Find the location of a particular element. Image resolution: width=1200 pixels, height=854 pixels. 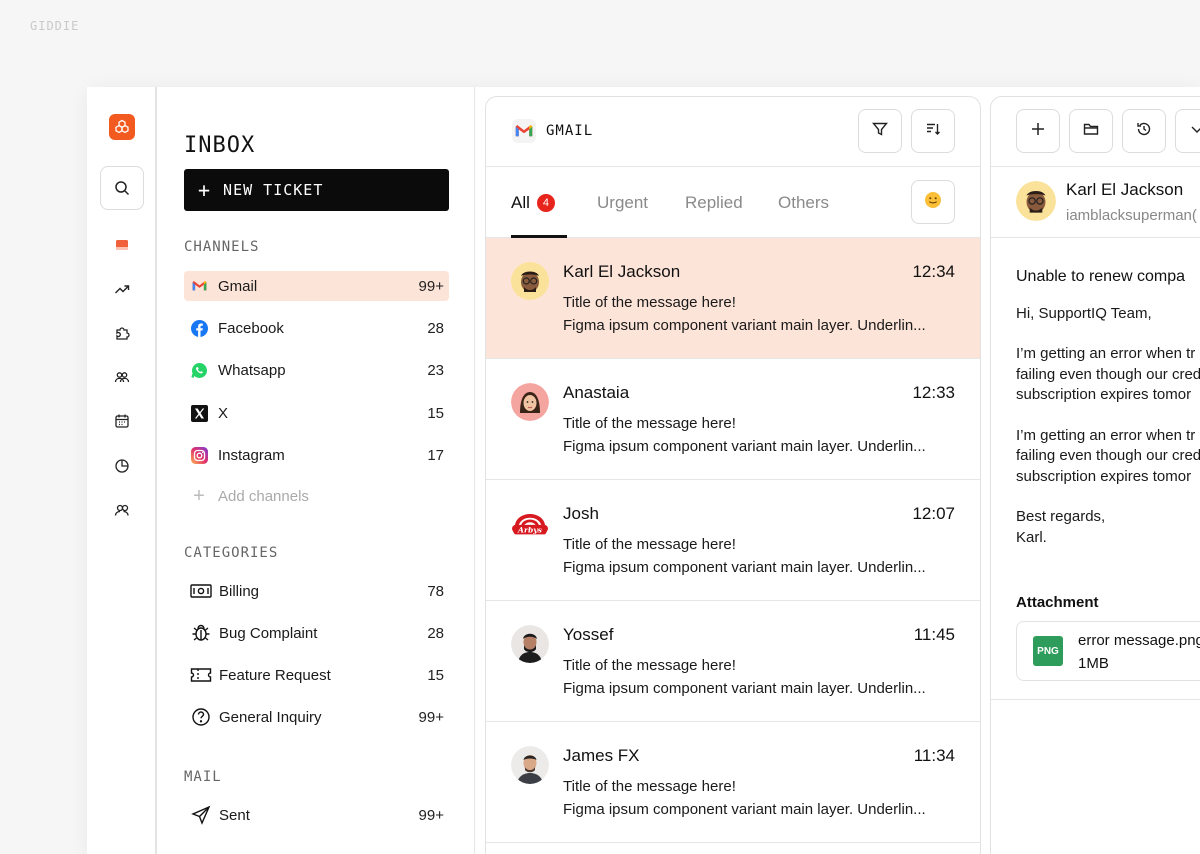

list-title-text: GMAIL is located at coordinates (570, 131).